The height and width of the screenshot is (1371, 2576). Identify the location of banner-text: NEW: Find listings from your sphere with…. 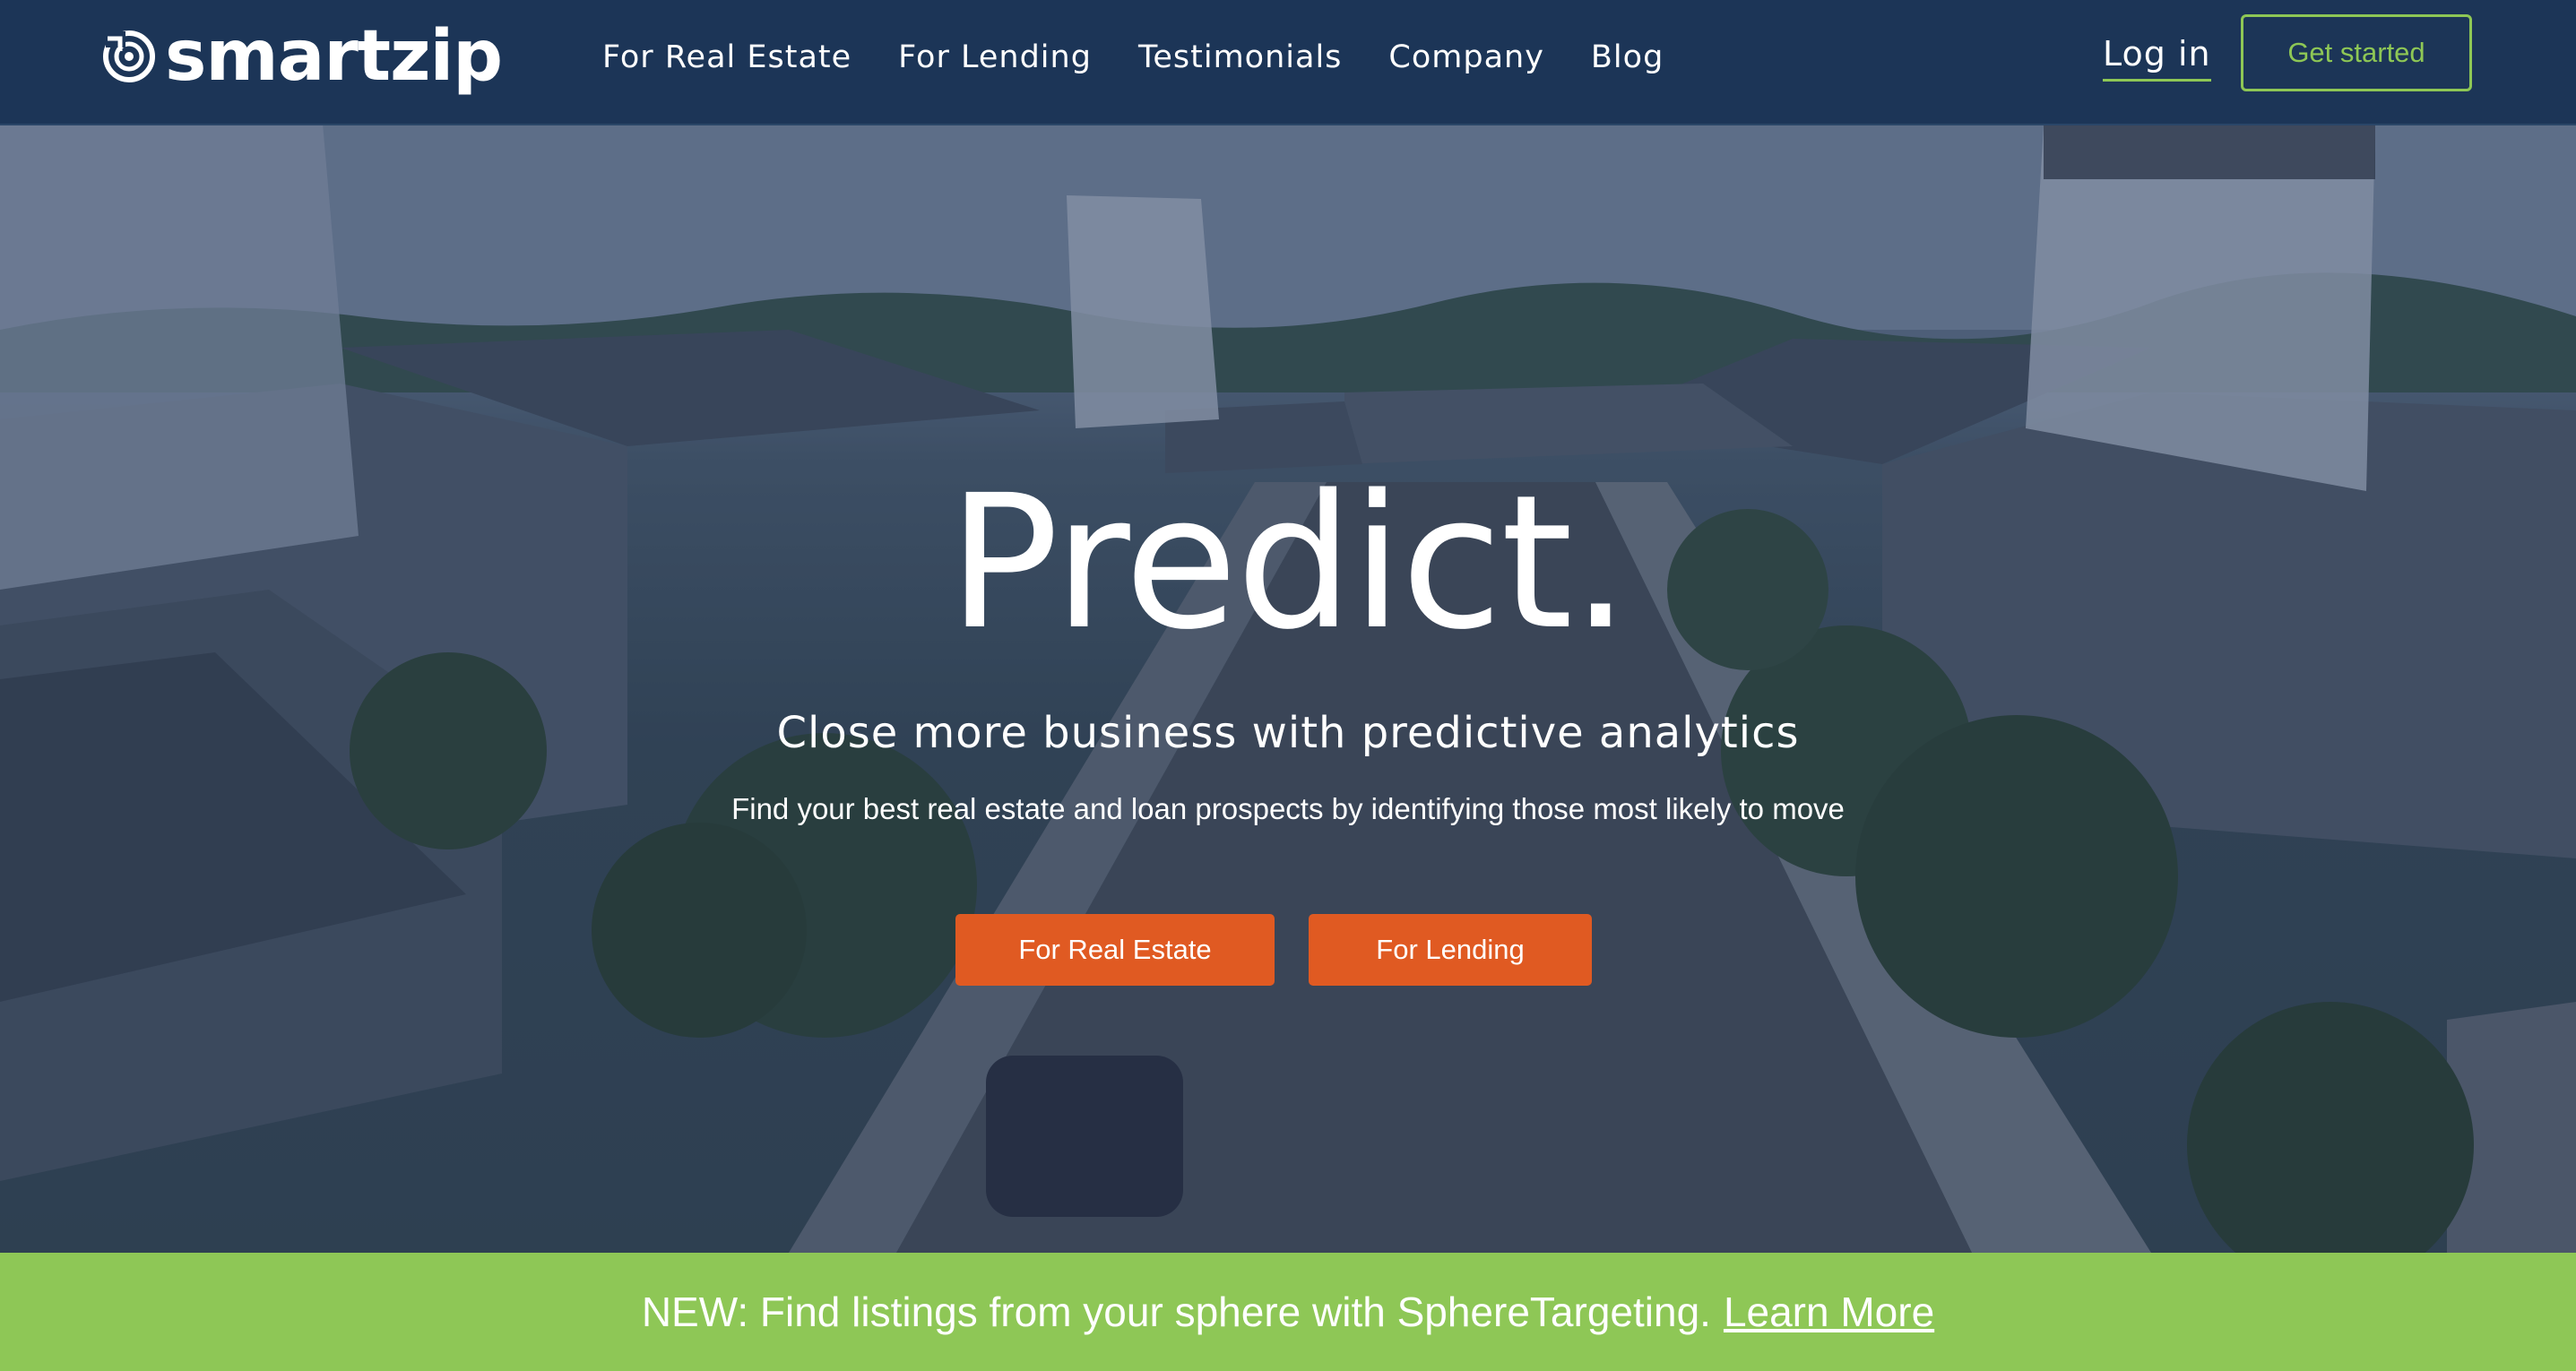
(1176, 1312).